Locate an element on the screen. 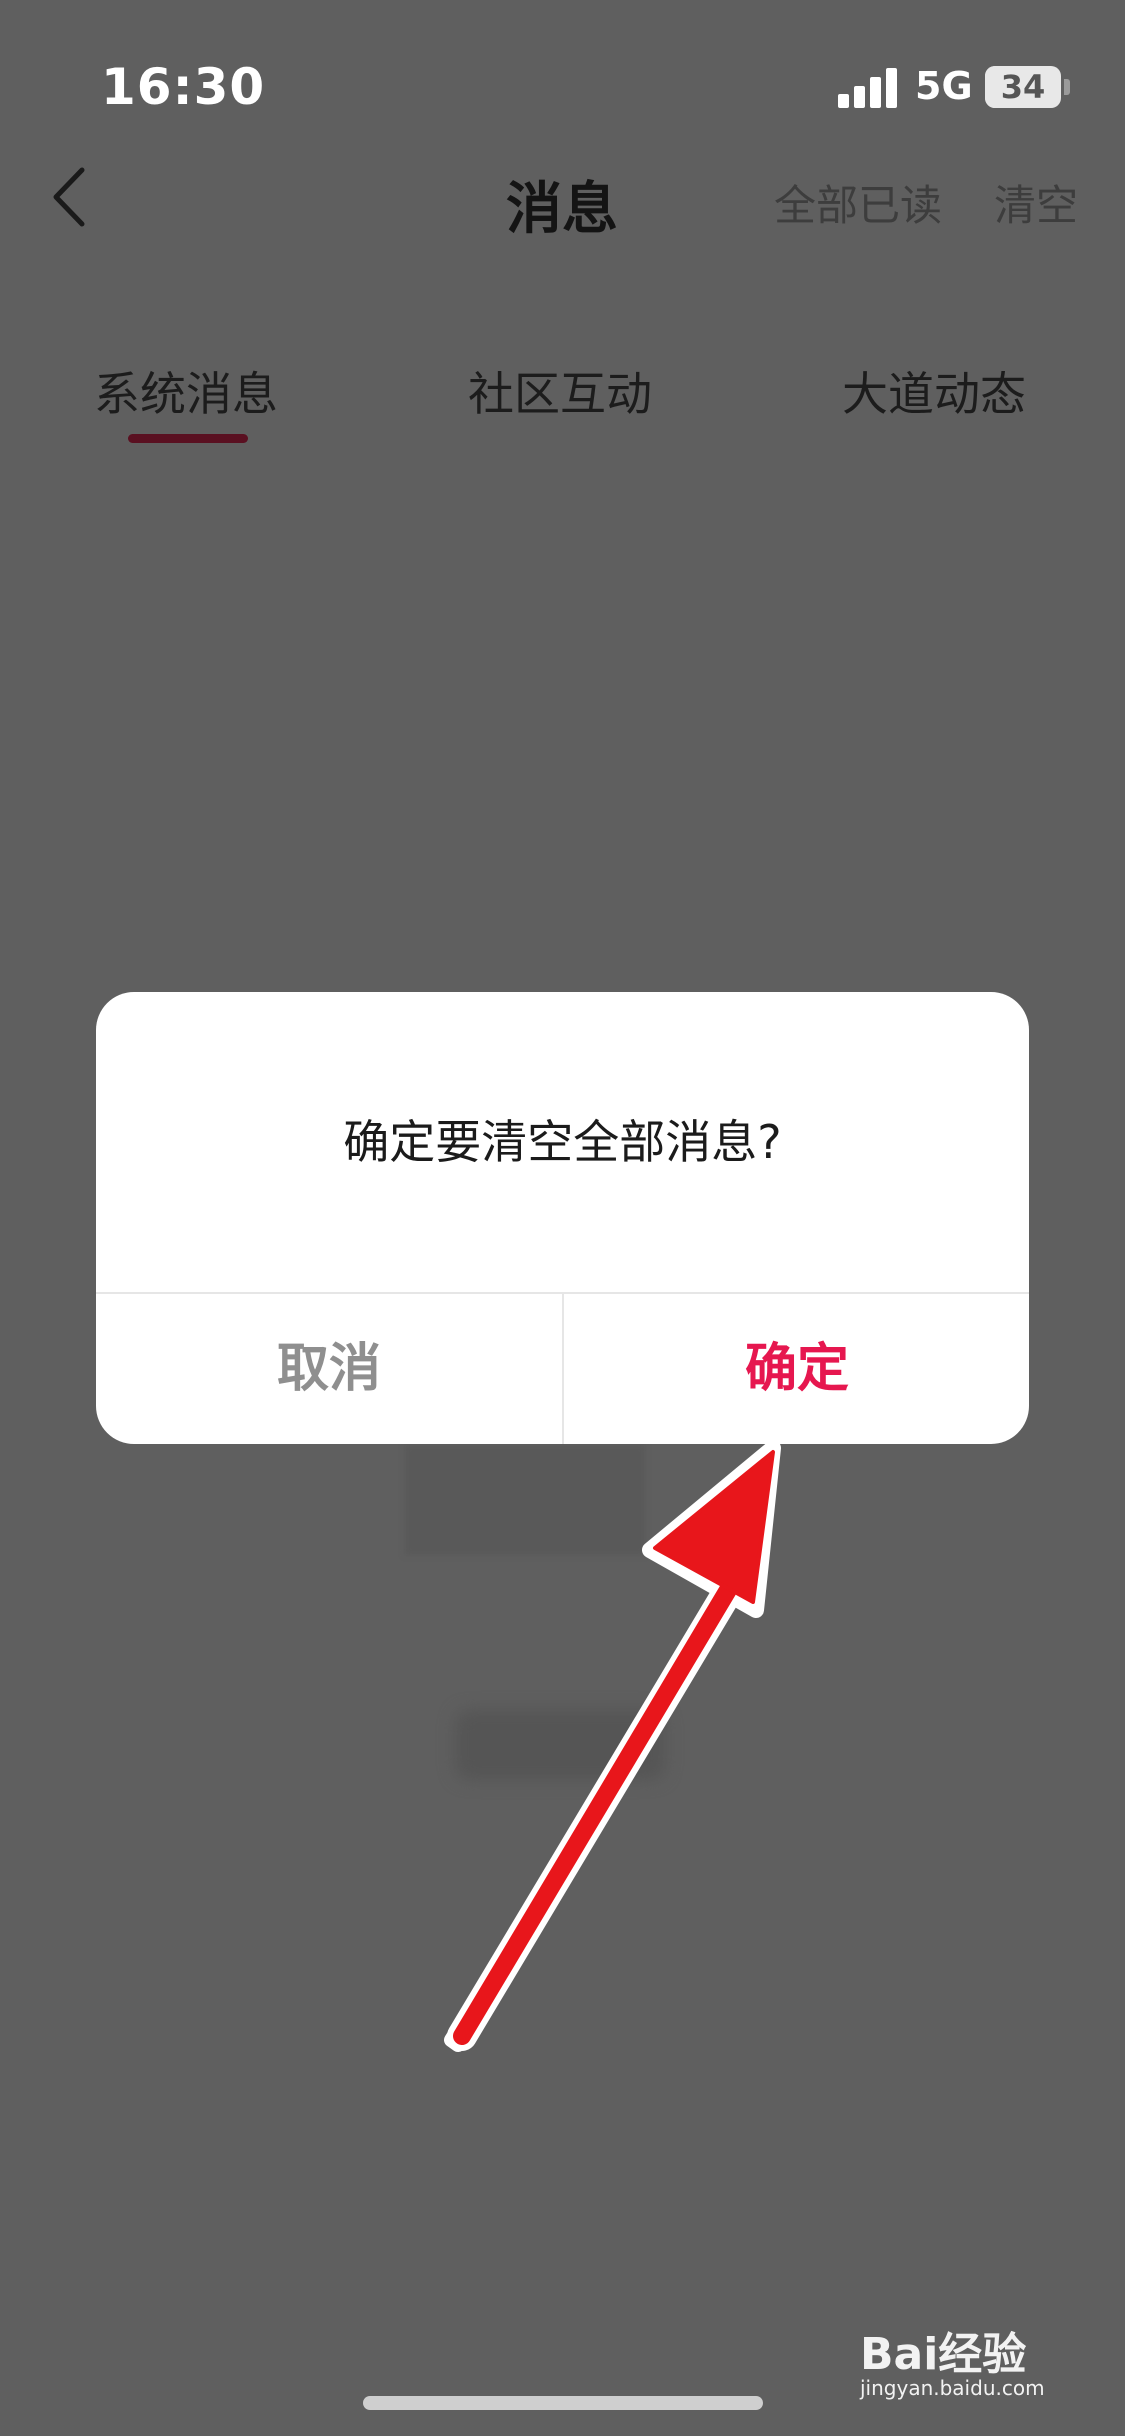  baidu-watermark: Bai经验 jingyan.baidu.com is located at coordinates (980, 2359).